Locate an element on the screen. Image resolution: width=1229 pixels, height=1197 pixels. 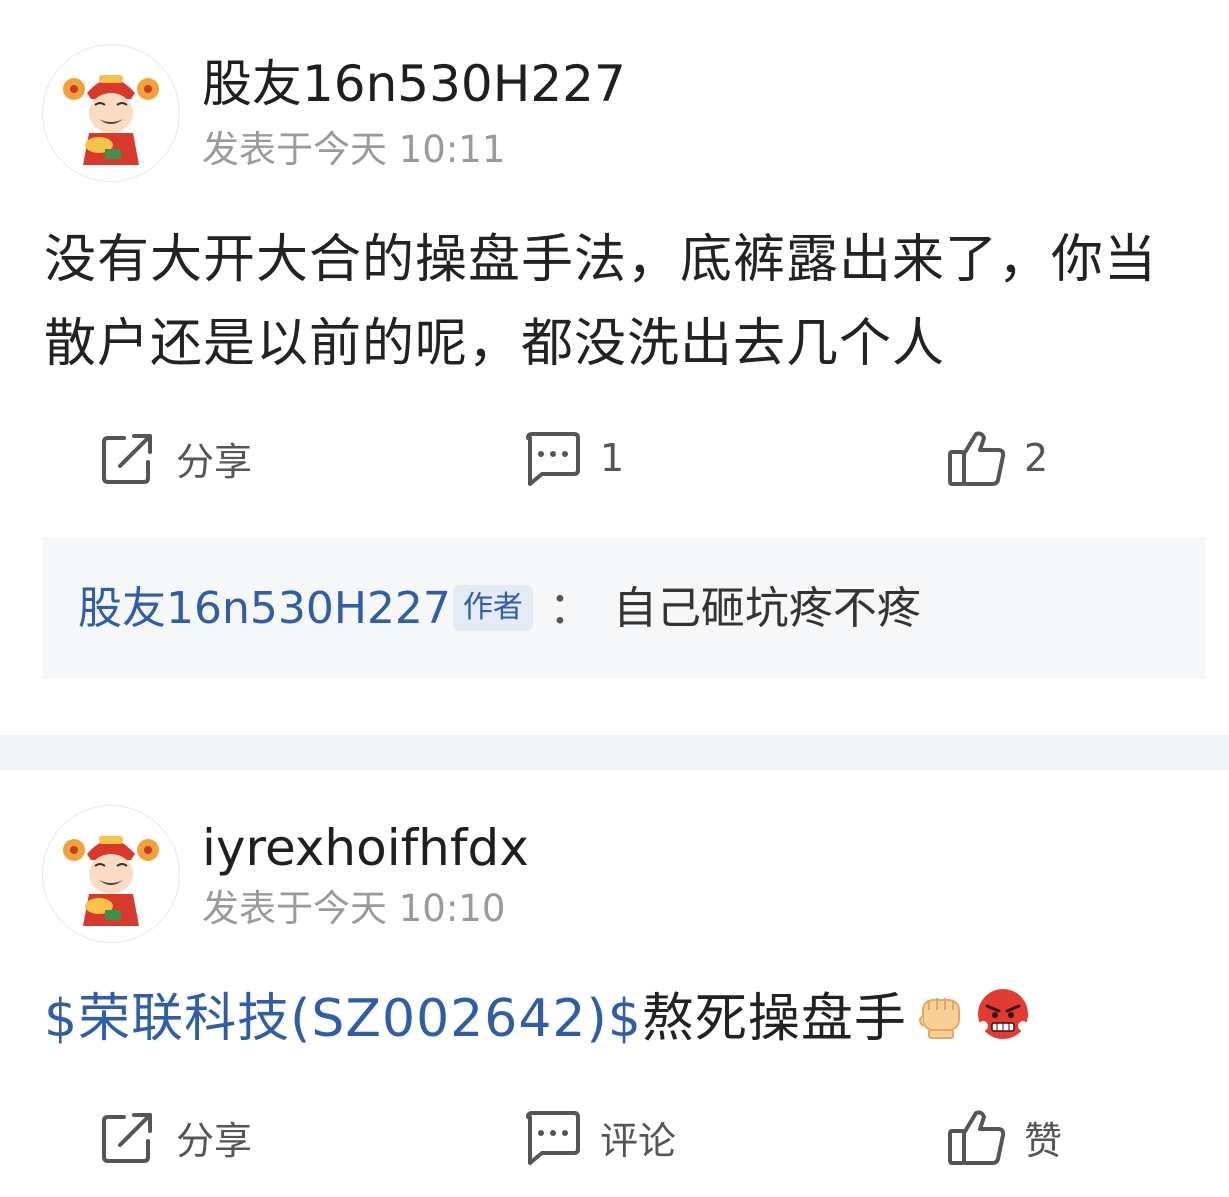
comment-button: 1 is located at coordinates (573, 458).